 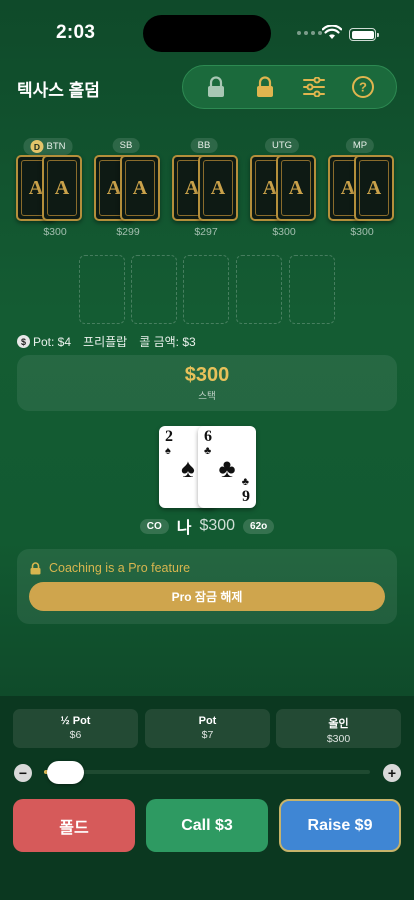 I want to click on pro-unlock-button: Pro 잠금 해제, so click(x=207, y=596).